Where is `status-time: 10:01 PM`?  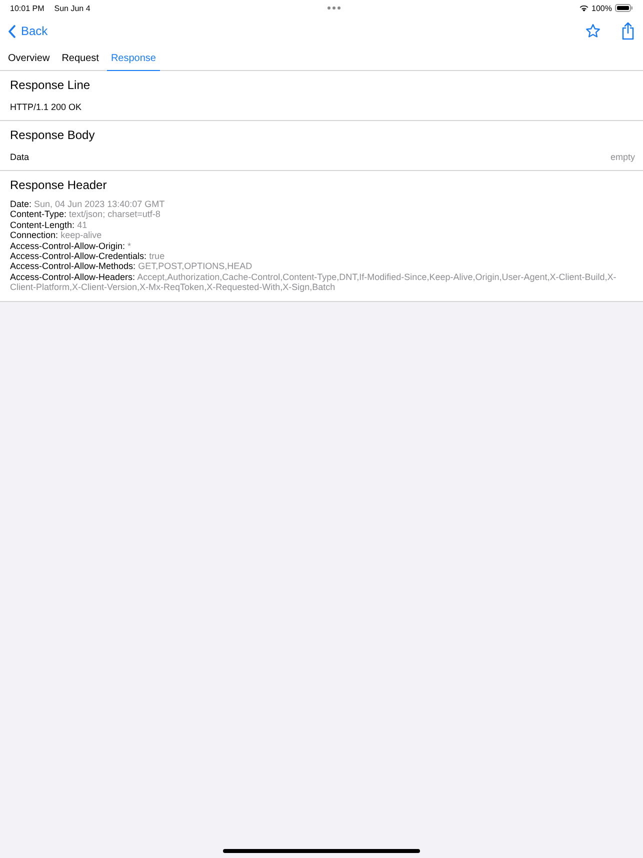 status-time: 10:01 PM is located at coordinates (27, 8).